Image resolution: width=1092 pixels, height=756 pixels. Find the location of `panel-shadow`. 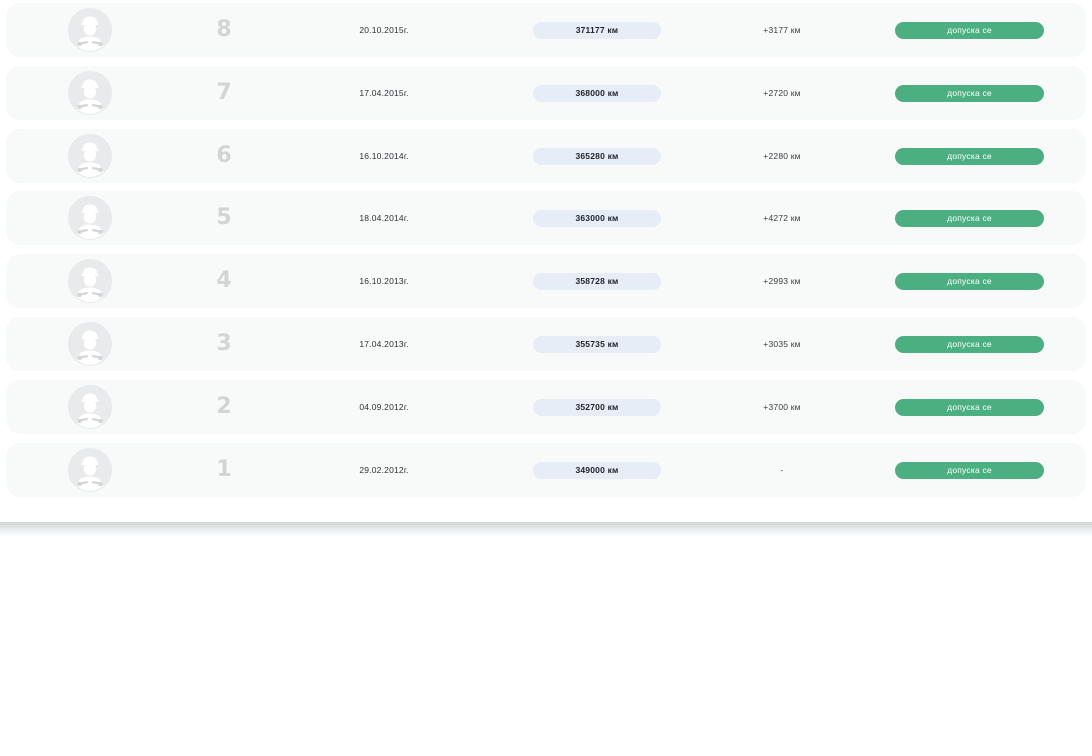

panel-shadow is located at coordinates (546, 529).